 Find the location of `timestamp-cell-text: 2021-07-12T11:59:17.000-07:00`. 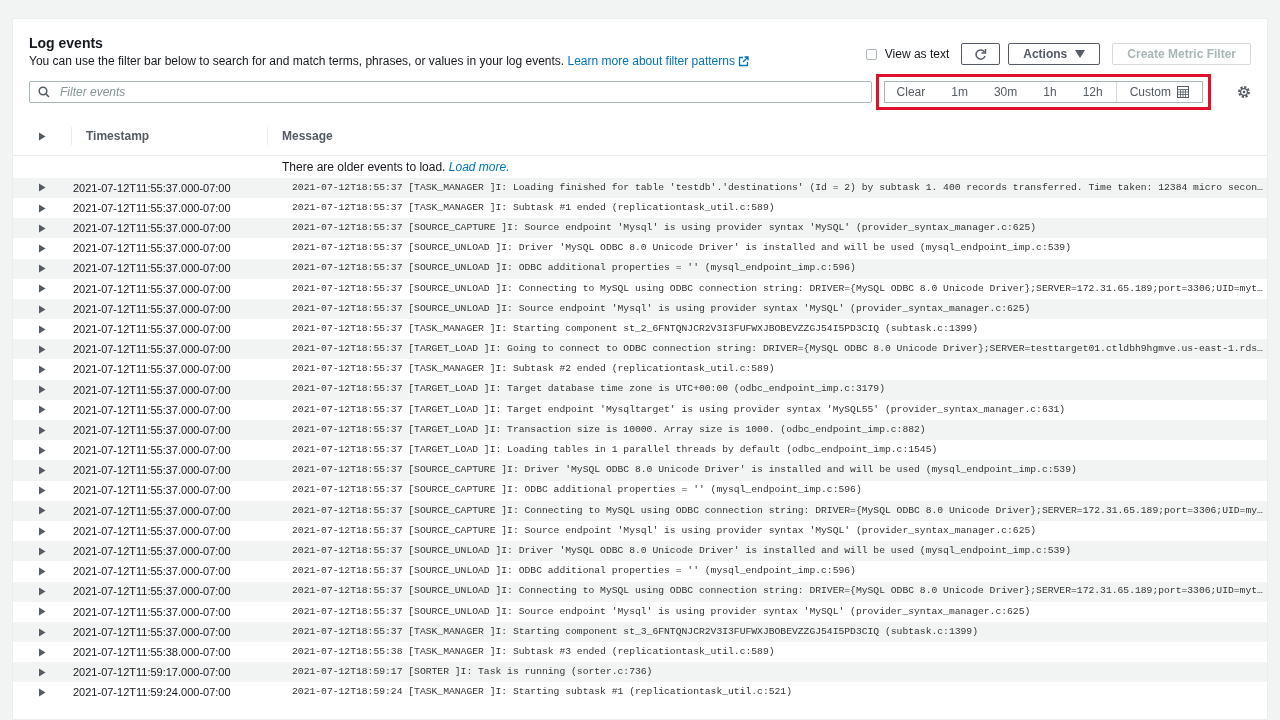

timestamp-cell-text: 2021-07-12T11:59:17.000-07:00 is located at coordinates (152, 673).